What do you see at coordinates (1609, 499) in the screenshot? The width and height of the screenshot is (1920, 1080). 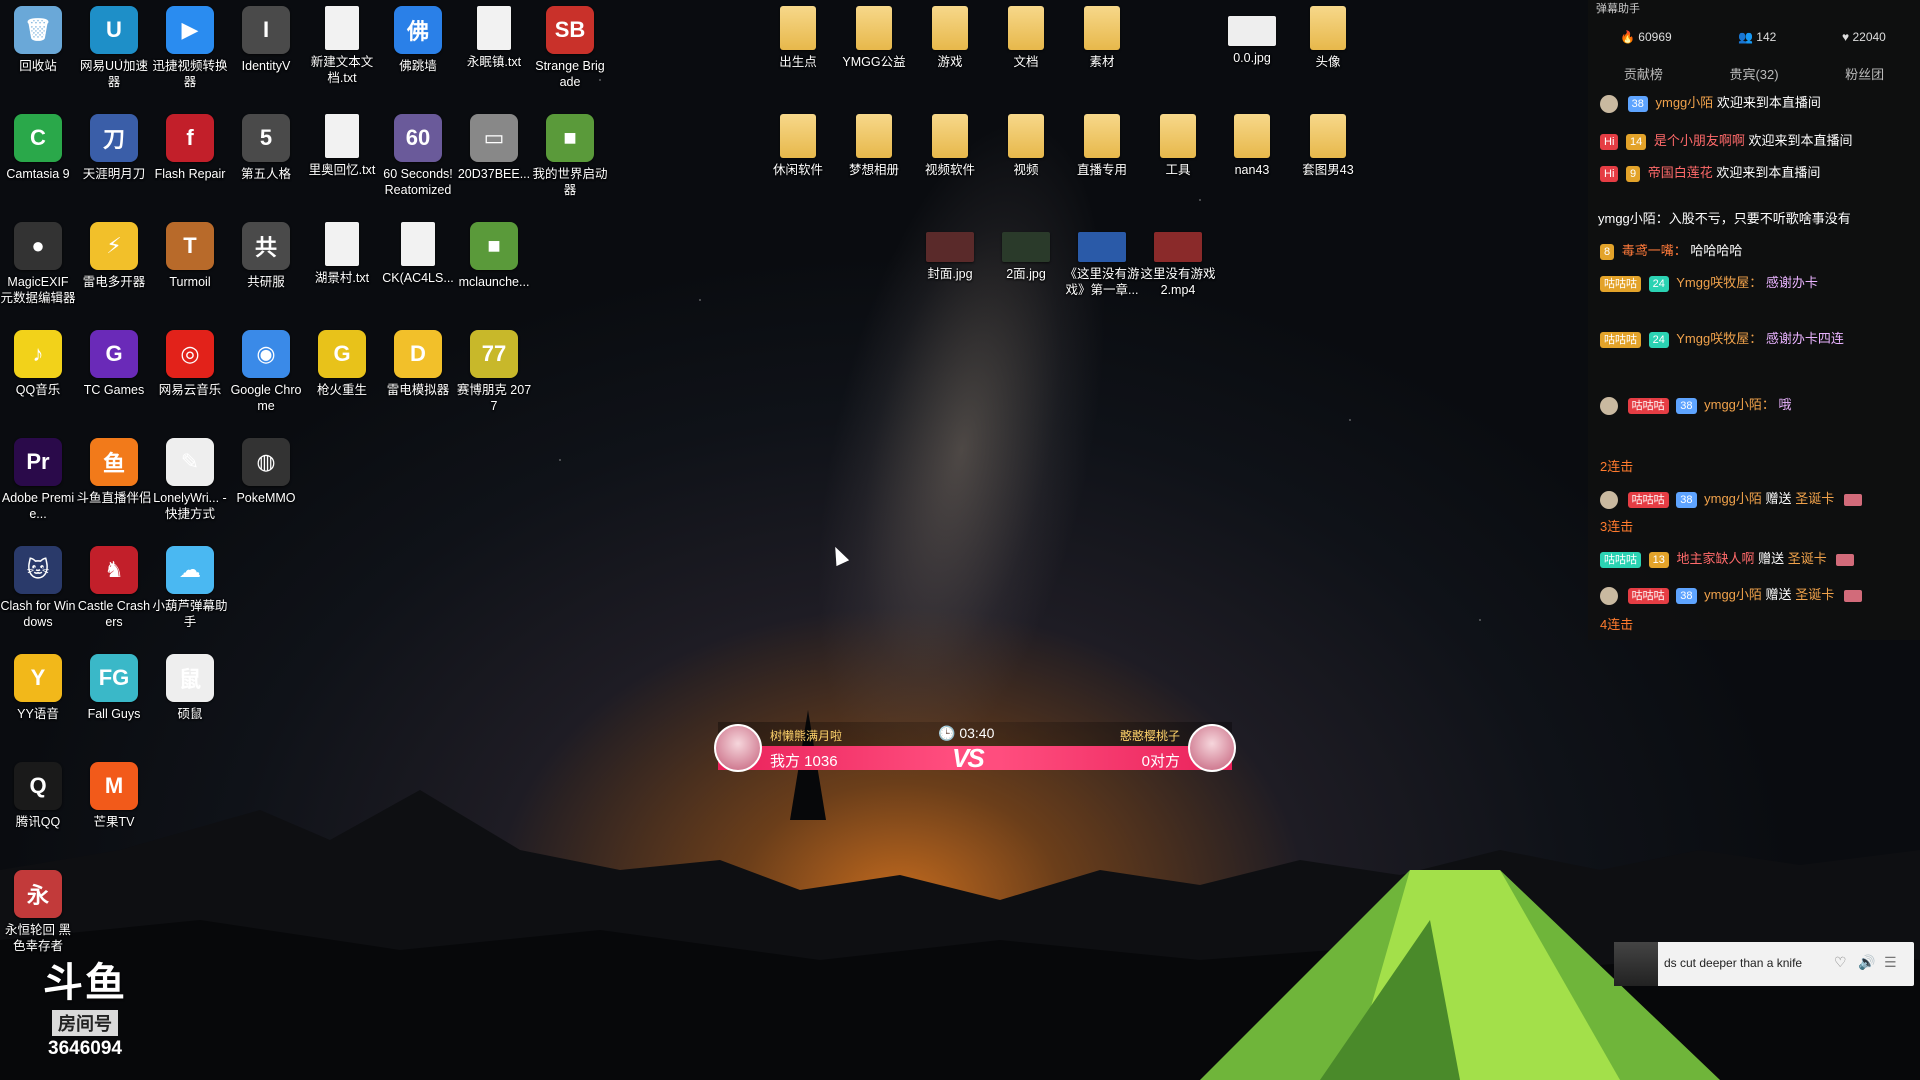 I see `noble-crest-icon` at bounding box center [1609, 499].